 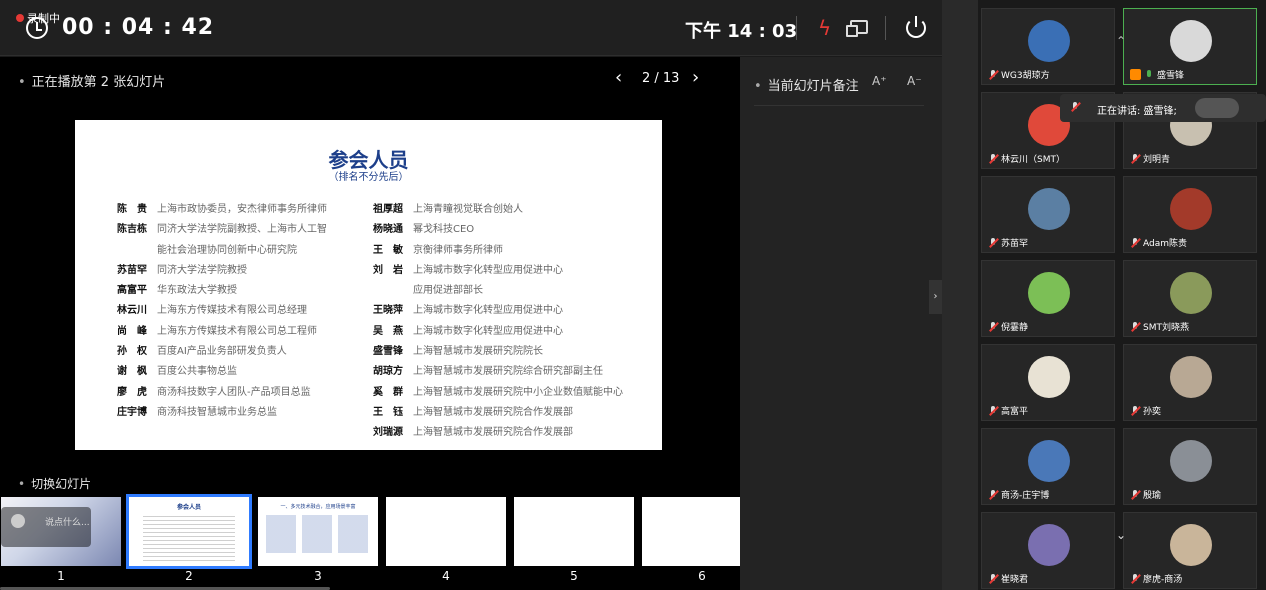 What do you see at coordinates (242, 332) in the screenshot?
I see `attendee-row: 尚 峰上海东方传媒技术有限公司总工程师` at bounding box center [242, 332].